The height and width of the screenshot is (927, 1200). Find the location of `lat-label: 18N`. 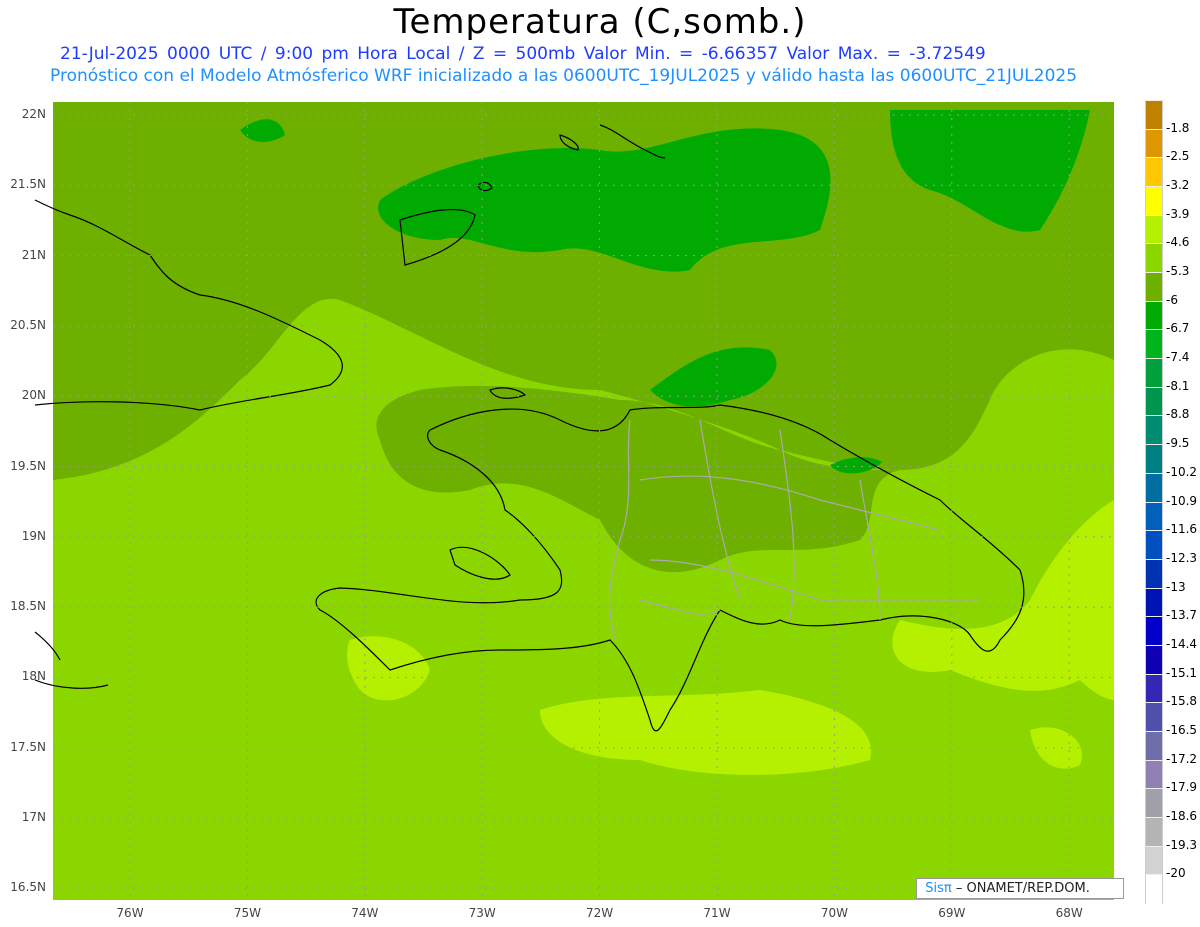

lat-label: 18N is located at coordinates (33, 676).